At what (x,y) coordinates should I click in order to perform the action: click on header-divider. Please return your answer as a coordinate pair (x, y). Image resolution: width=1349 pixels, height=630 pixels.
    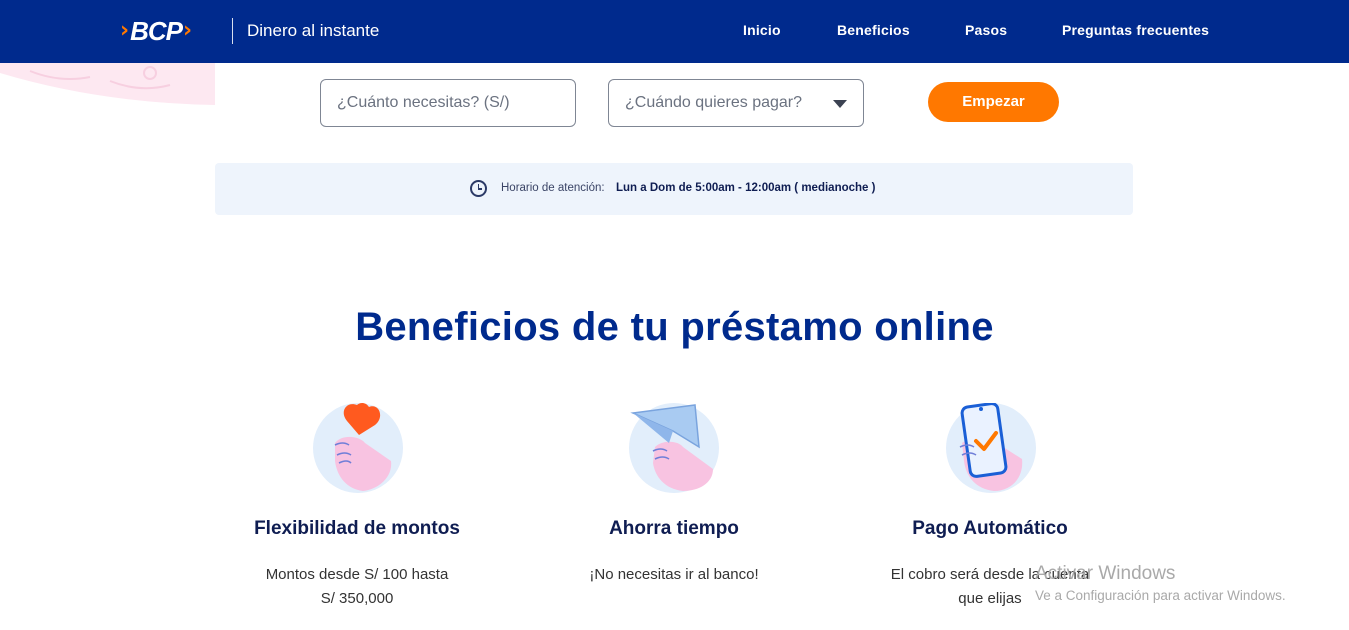
    Looking at the image, I should click on (232, 31).